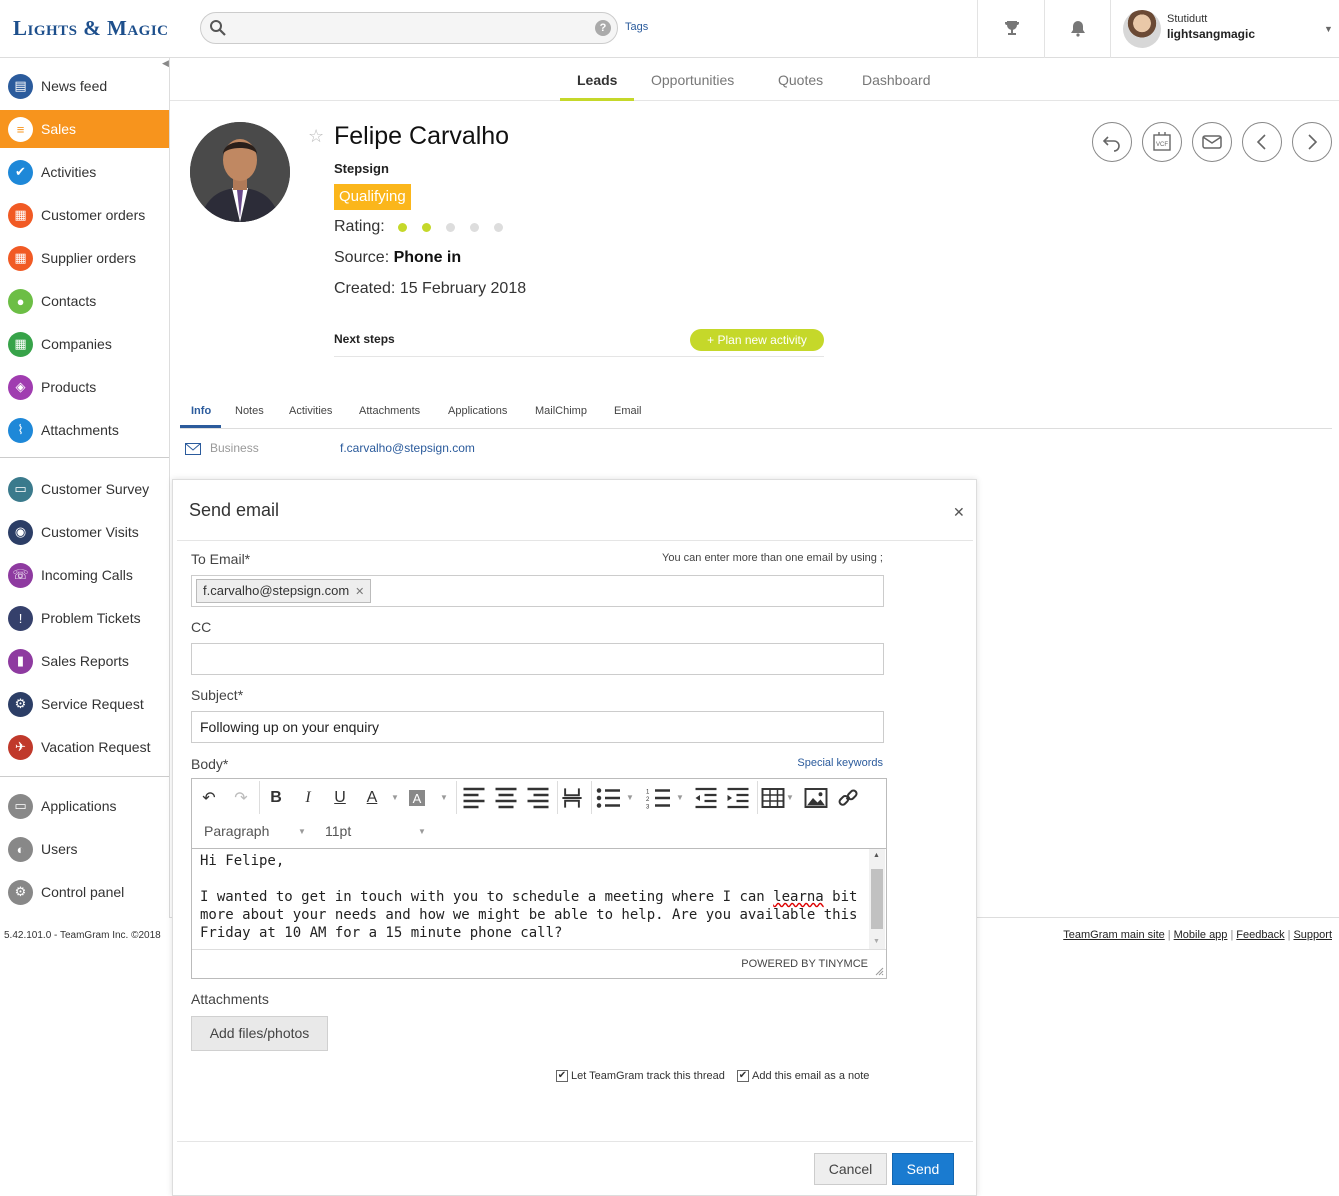 This screenshot has width=1339, height=1196. I want to click on tab-dashboard: Dashboard, so click(896, 80).